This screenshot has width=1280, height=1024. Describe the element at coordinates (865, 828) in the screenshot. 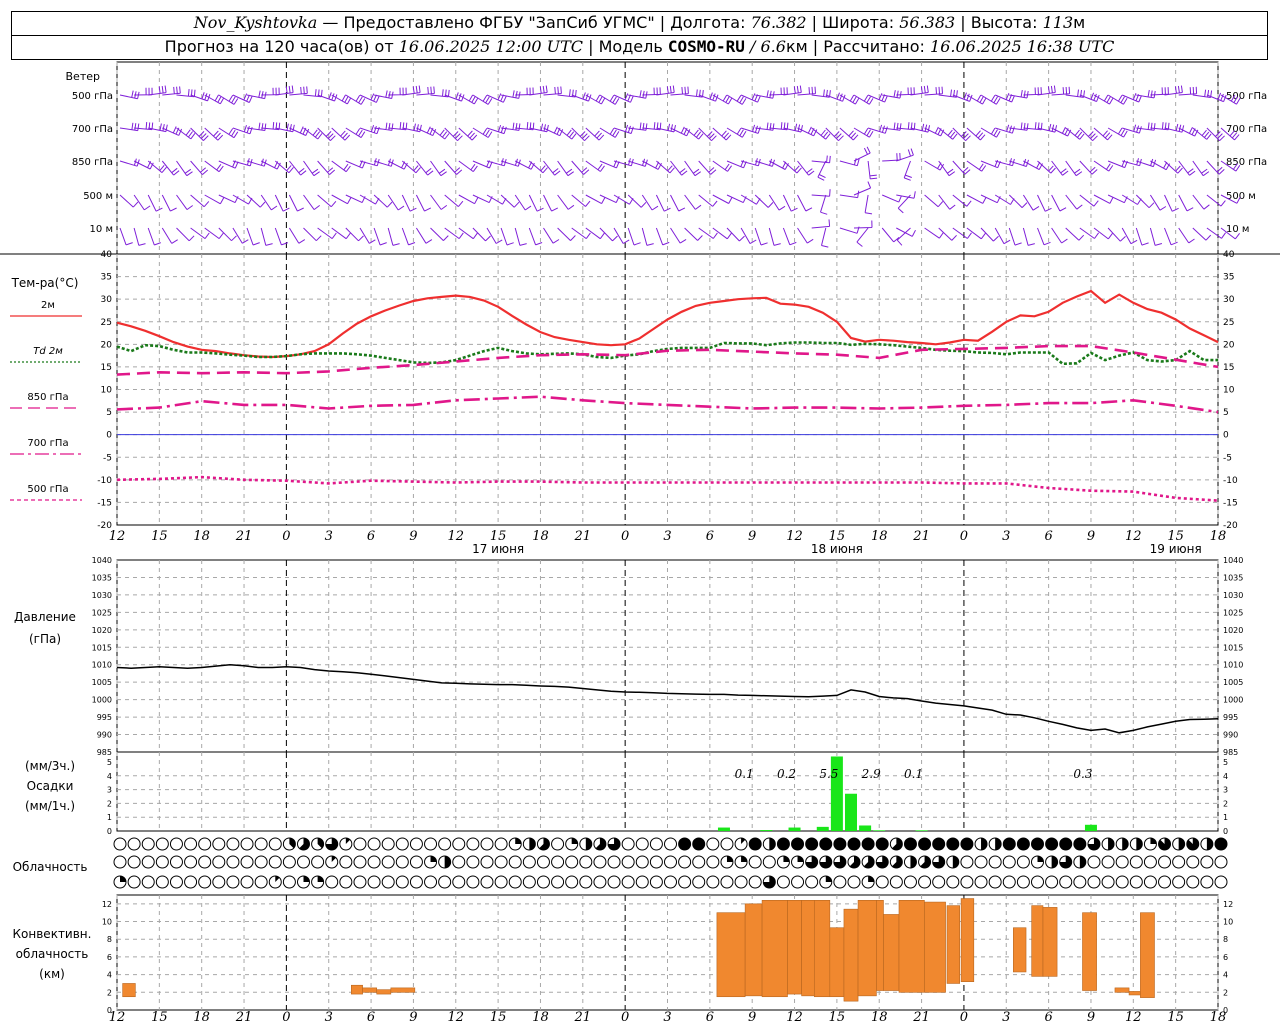

I see `precip-bar` at that location.